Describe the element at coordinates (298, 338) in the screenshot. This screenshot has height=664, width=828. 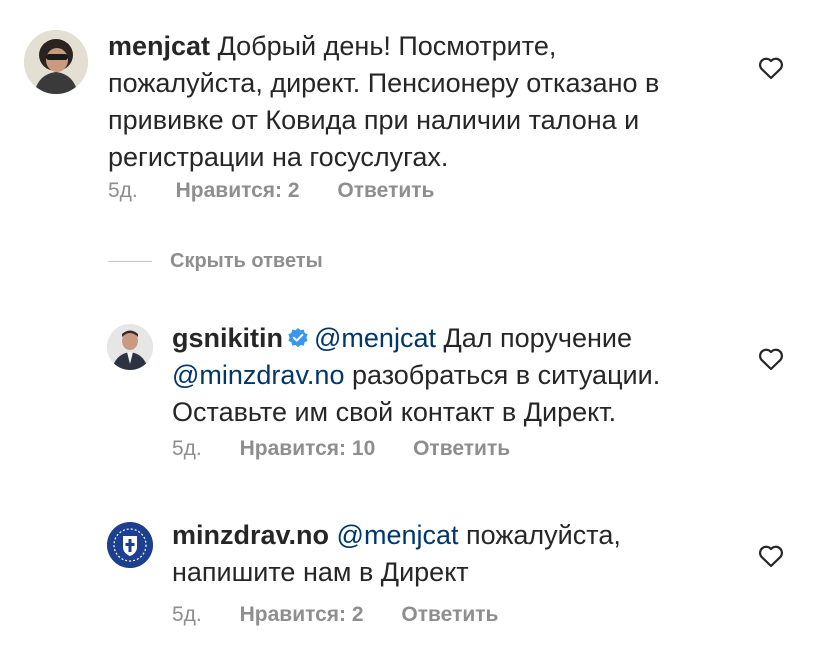
I see `verified-badge-icon` at that location.